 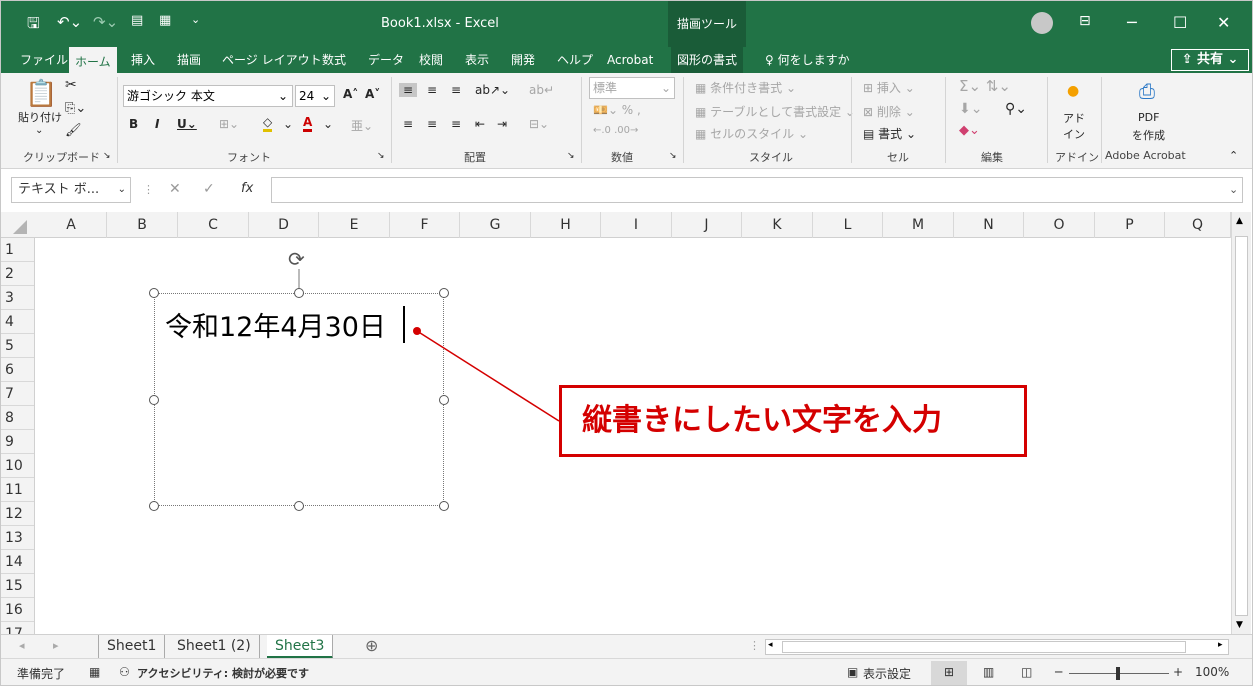 I want to click on zoom-in-icon: +, so click(x=1178, y=672).